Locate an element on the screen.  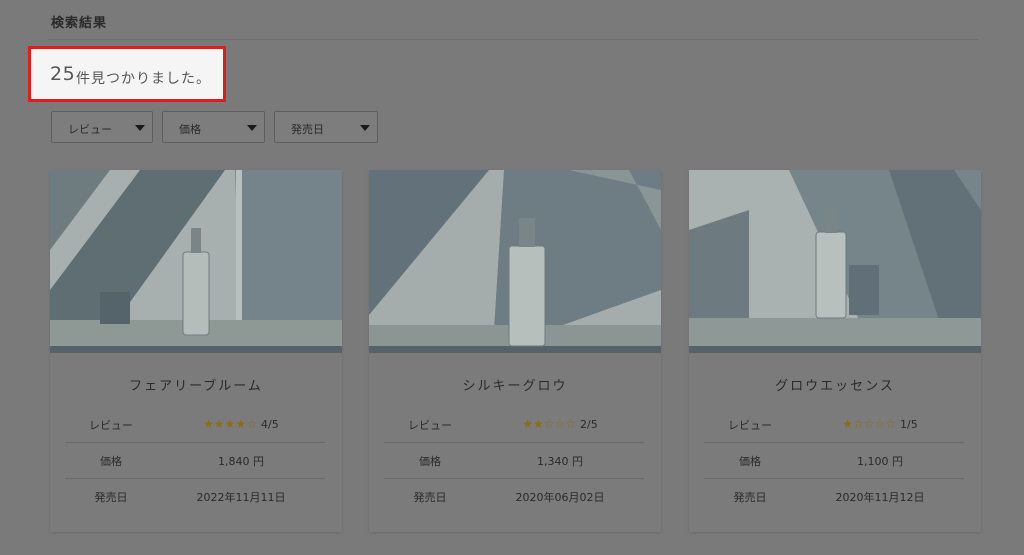
rating-value: ★★★★☆ 4/5 is located at coordinates (241, 424).